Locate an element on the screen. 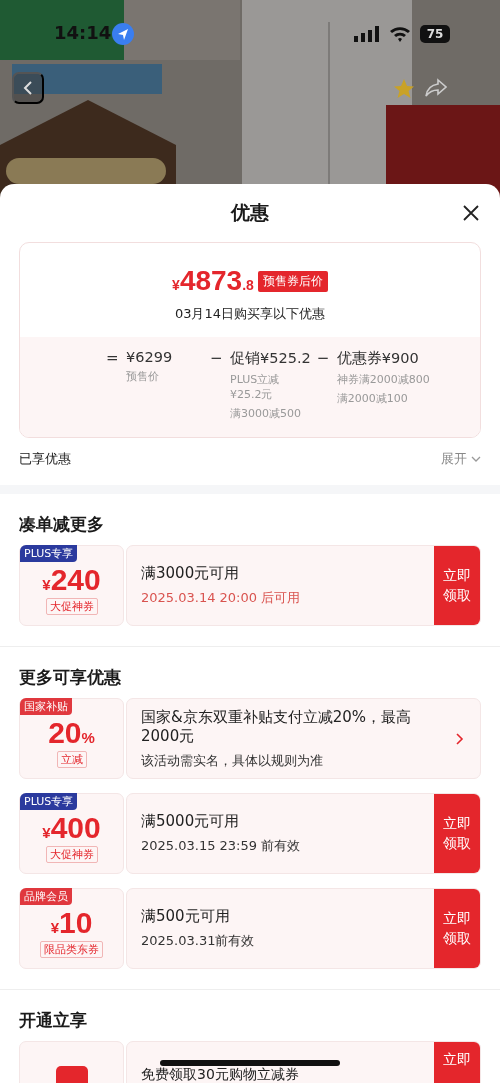 This screenshot has width=500, height=1083. location-icon is located at coordinates (123, 34).